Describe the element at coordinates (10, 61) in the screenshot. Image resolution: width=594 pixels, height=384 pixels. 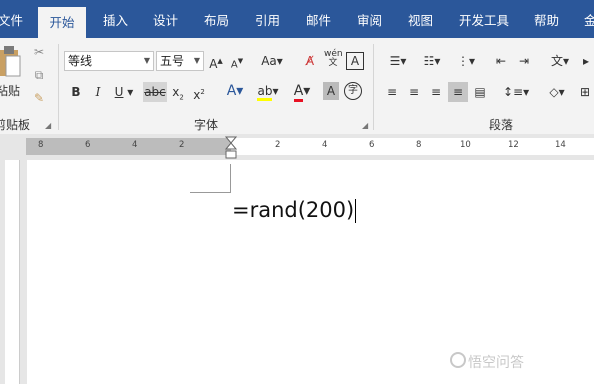
I see `paste-icon` at that location.